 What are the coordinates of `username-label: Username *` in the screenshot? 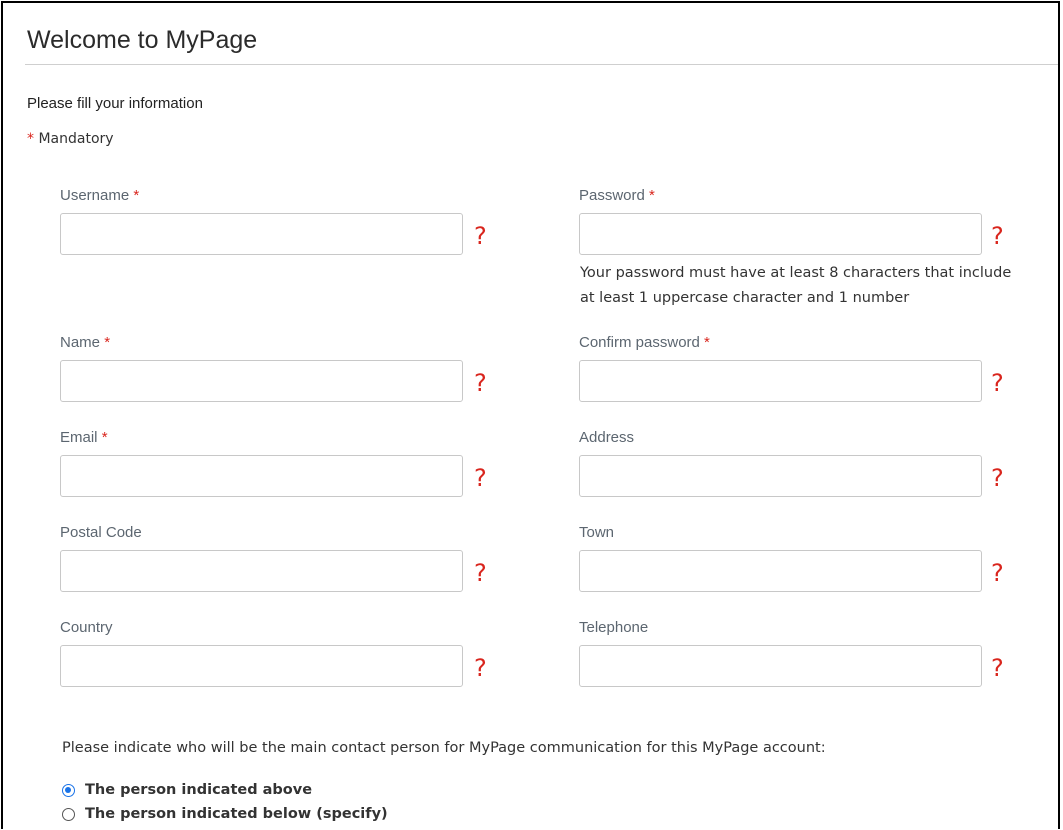 It's located at (99, 195).